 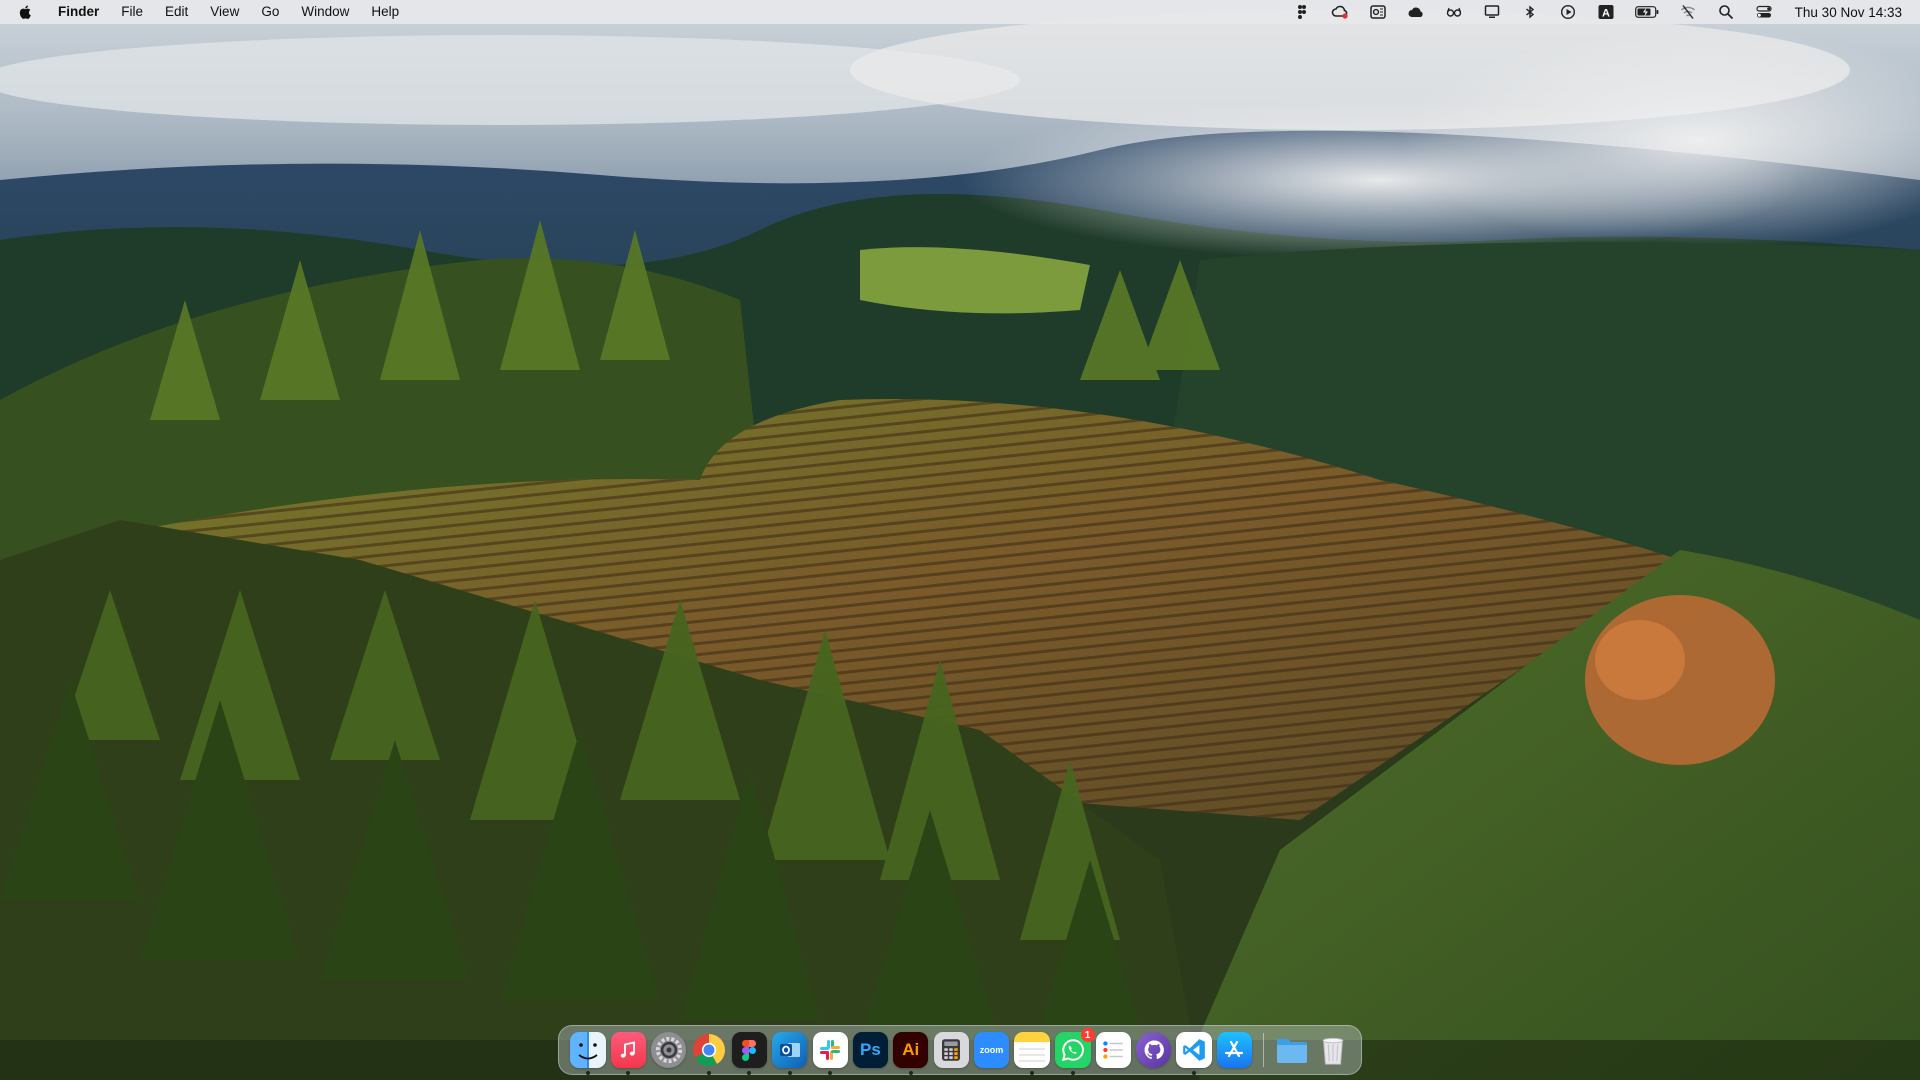 I want to click on app-store-icon, so click(x=1234, y=1049).